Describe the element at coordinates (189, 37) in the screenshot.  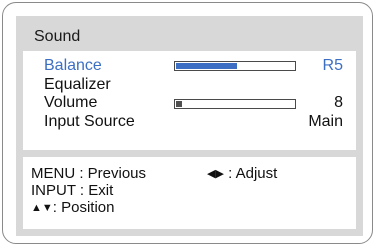
I see `title-bar: Sound` at that location.